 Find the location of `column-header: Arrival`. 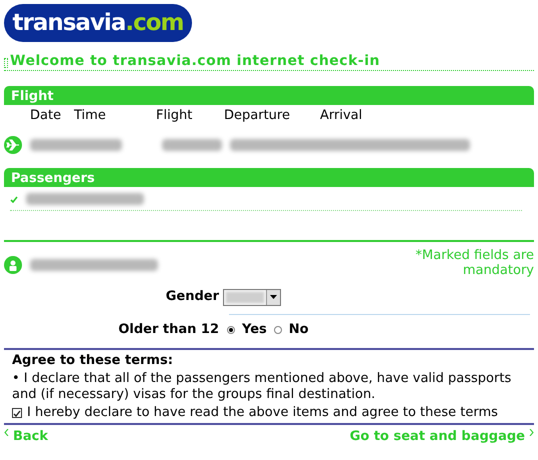

column-header: Arrival is located at coordinates (342, 116).